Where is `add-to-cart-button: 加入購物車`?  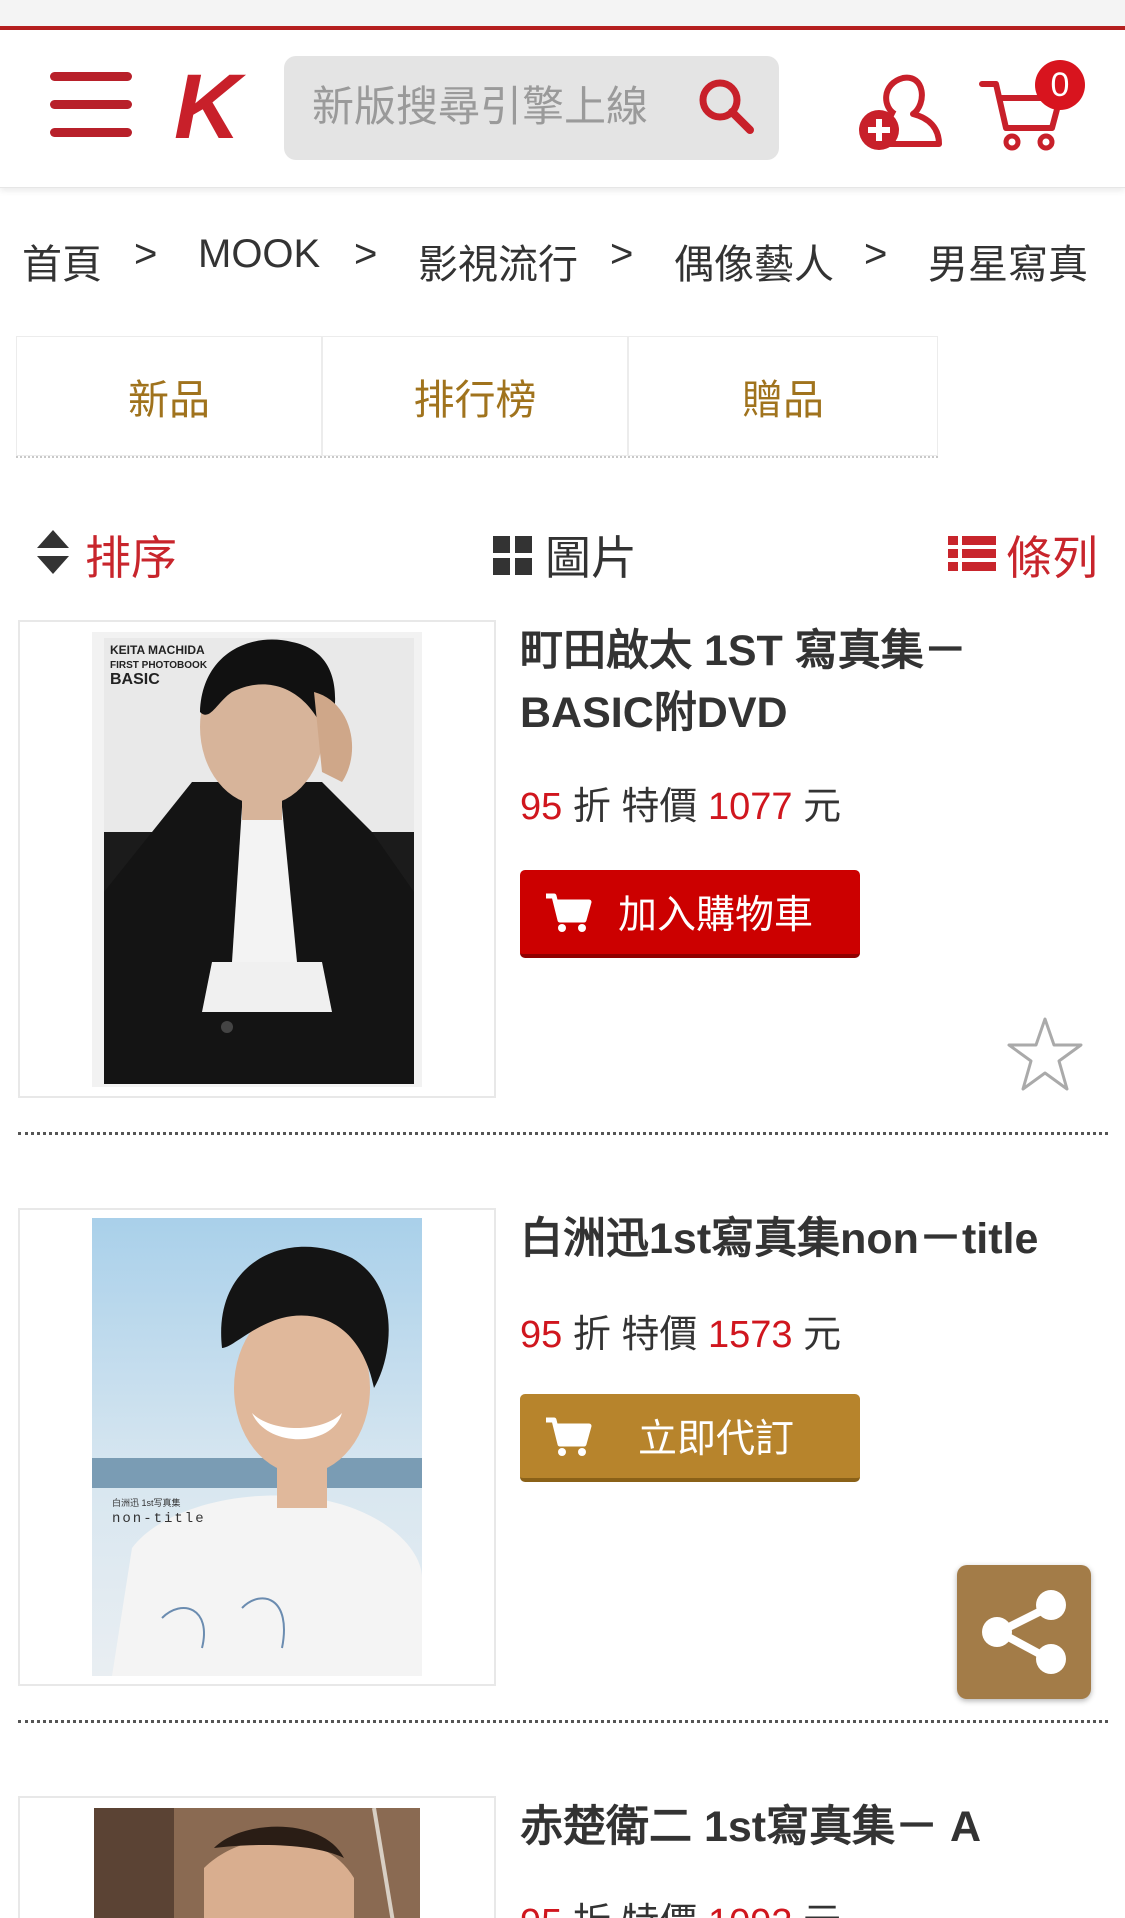 add-to-cart-button: 加入購物車 is located at coordinates (690, 914).